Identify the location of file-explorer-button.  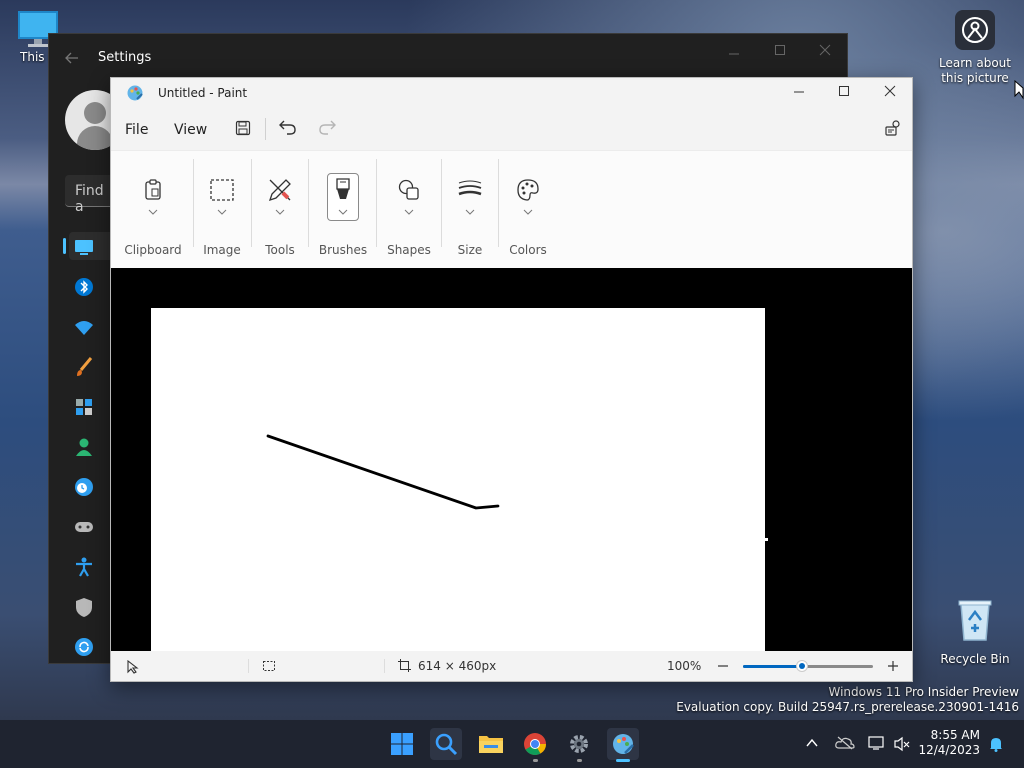
(491, 744).